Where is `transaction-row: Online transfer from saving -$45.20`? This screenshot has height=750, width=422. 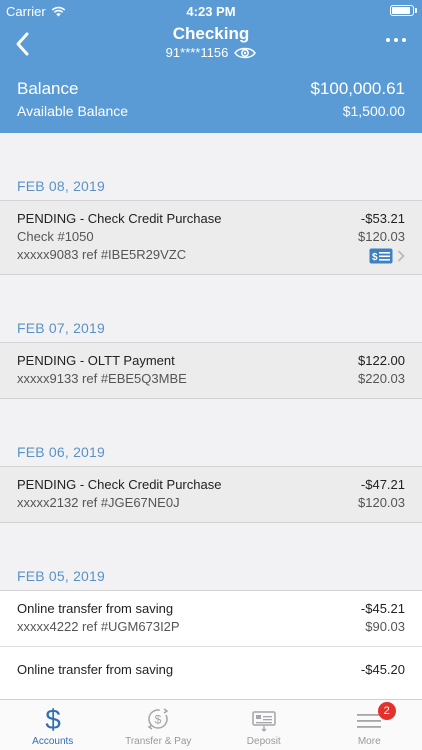 transaction-row: Online transfer from saving -$45.20 is located at coordinates (211, 672).